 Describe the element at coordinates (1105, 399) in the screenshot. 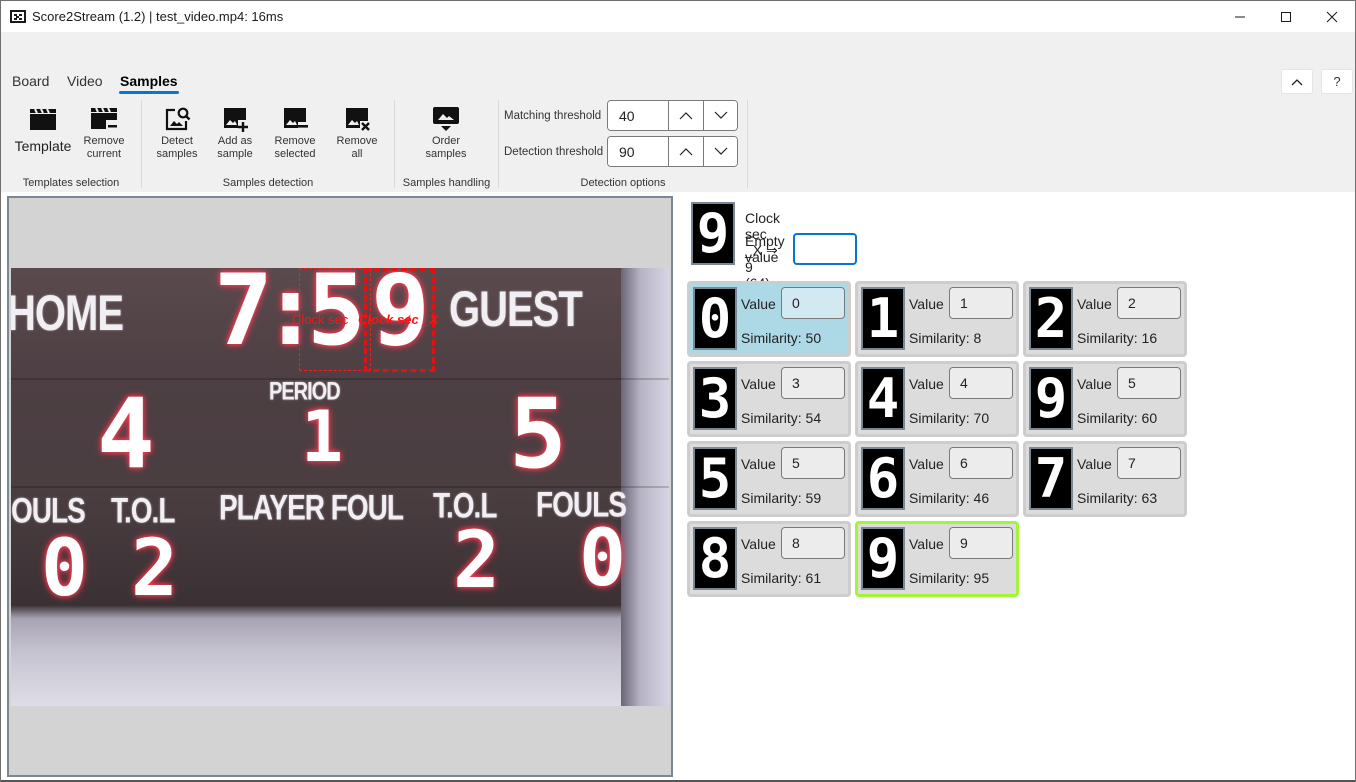

I see `sample-card: 9 Value Similarity: 60` at that location.